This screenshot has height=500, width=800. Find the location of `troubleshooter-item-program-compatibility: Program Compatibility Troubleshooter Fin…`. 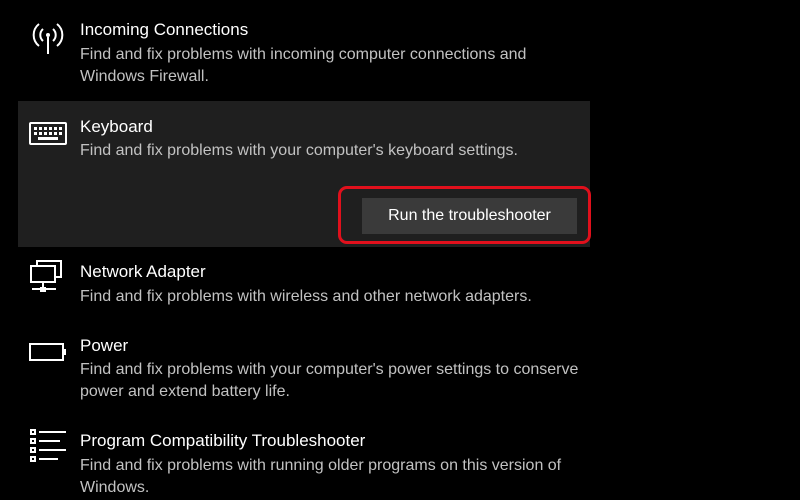

troubleshooter-item-program-compatibility: Program Compatibility Troubleshooter Fin… is located at coordinates (304, 464).